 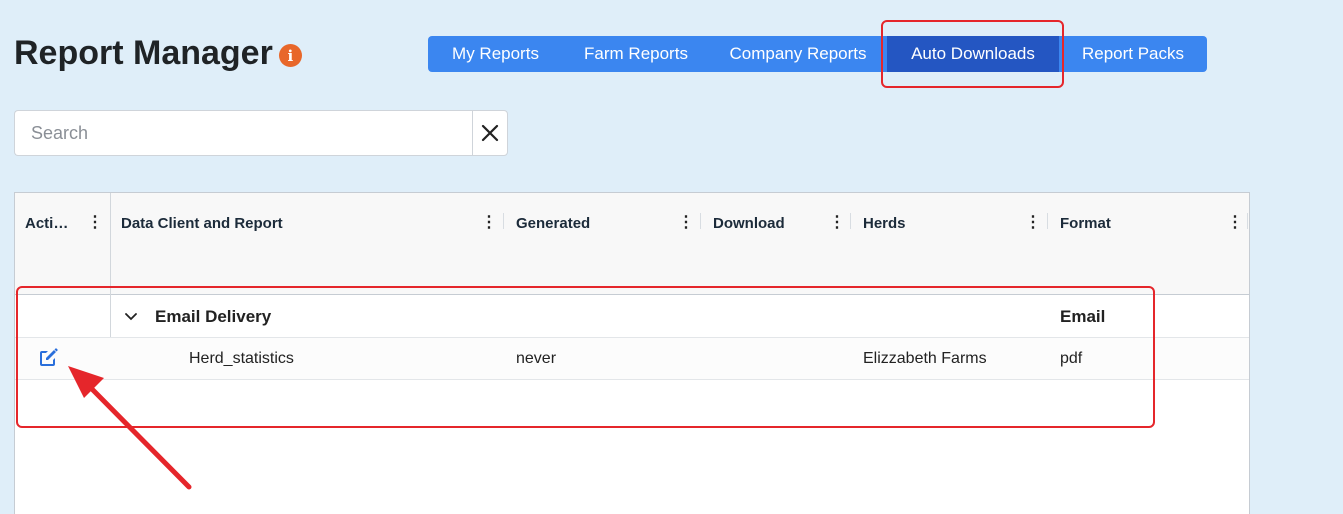 I want to click on column-header-label: Herds, so click(x=884, y=223).